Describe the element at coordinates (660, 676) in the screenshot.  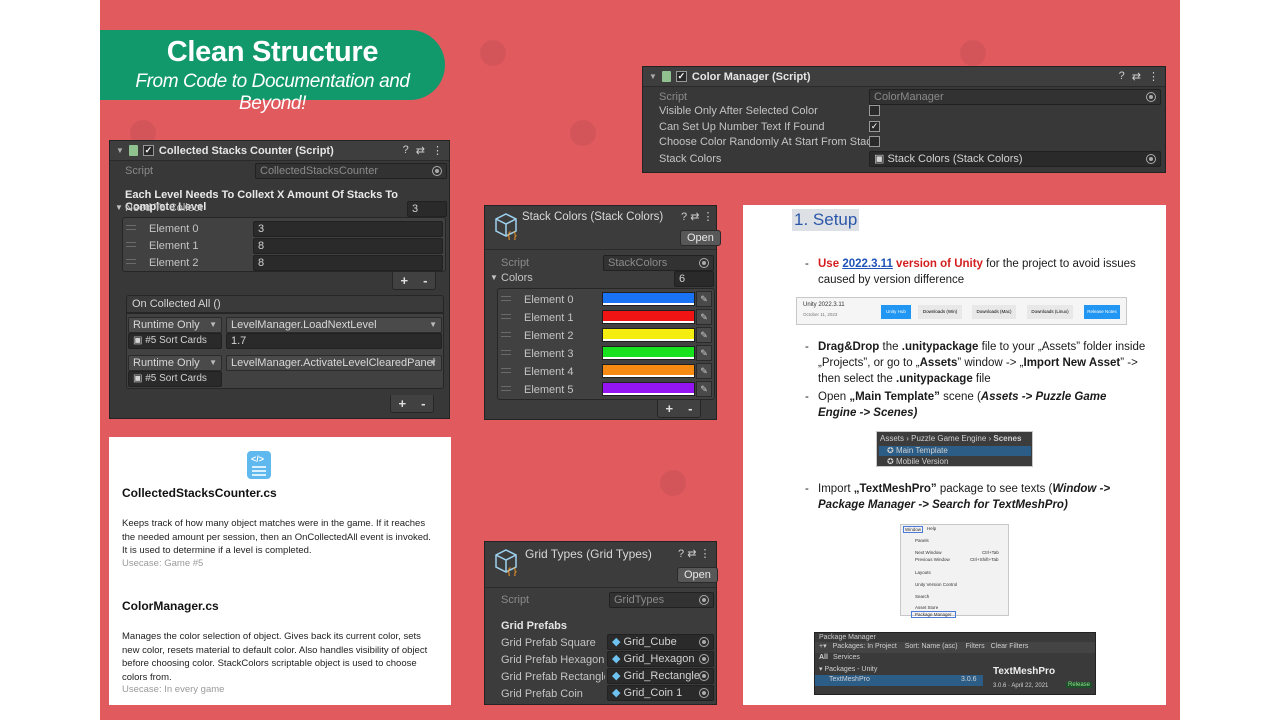
I see `prefab-field: ◆ Grid_Rectangle` at that location.